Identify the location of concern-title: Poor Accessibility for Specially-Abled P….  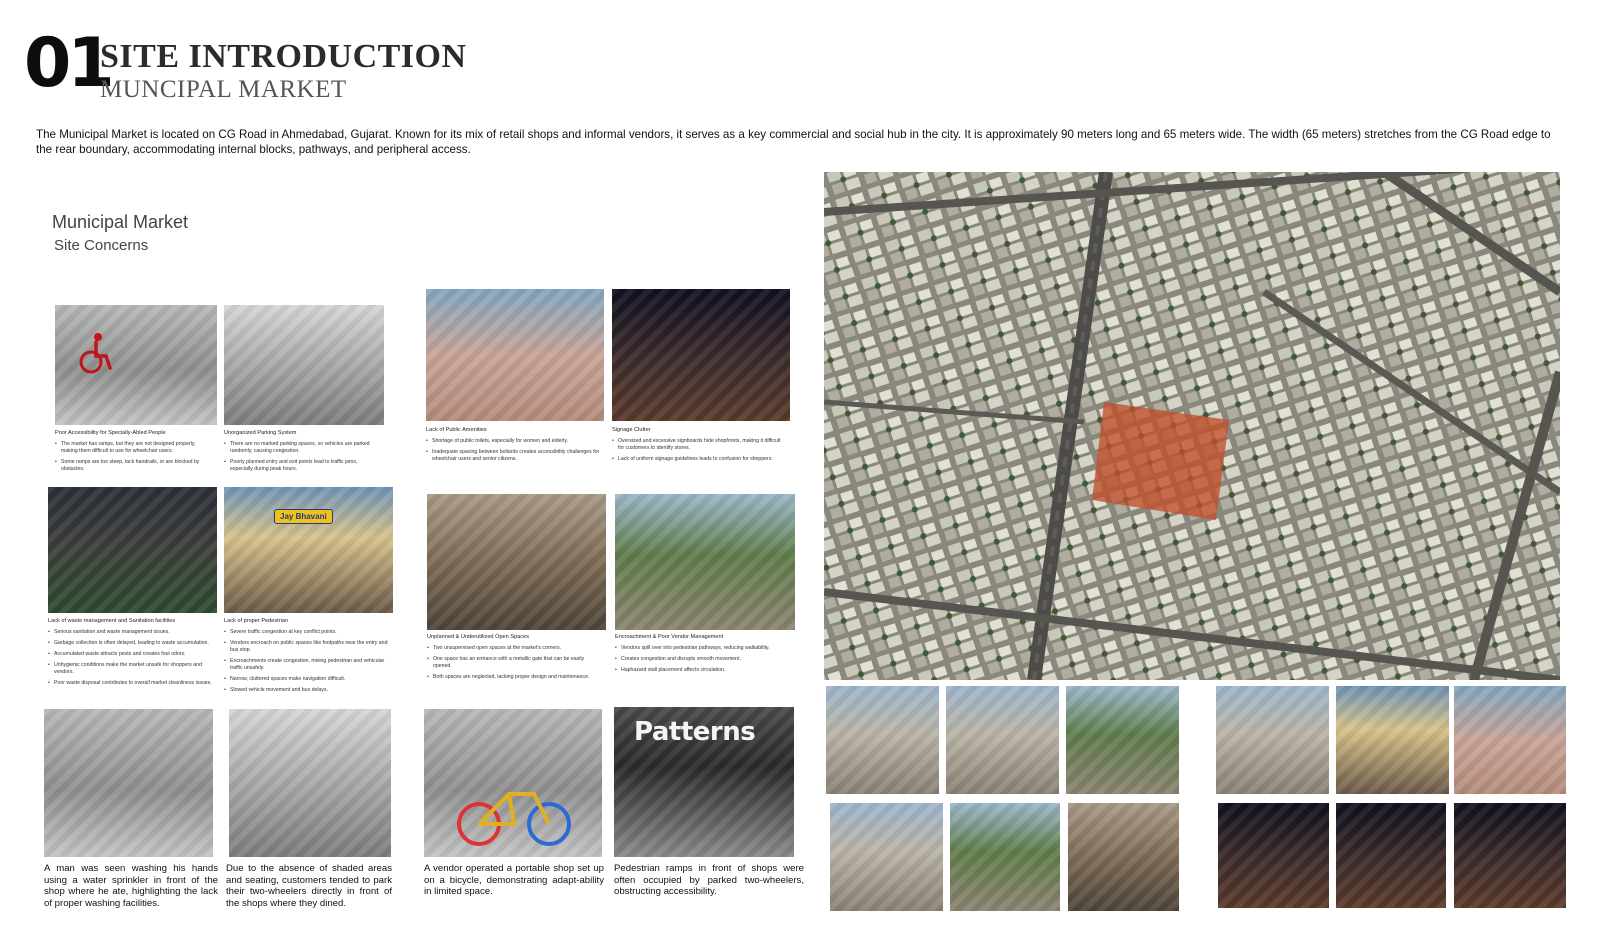
(110, 433).